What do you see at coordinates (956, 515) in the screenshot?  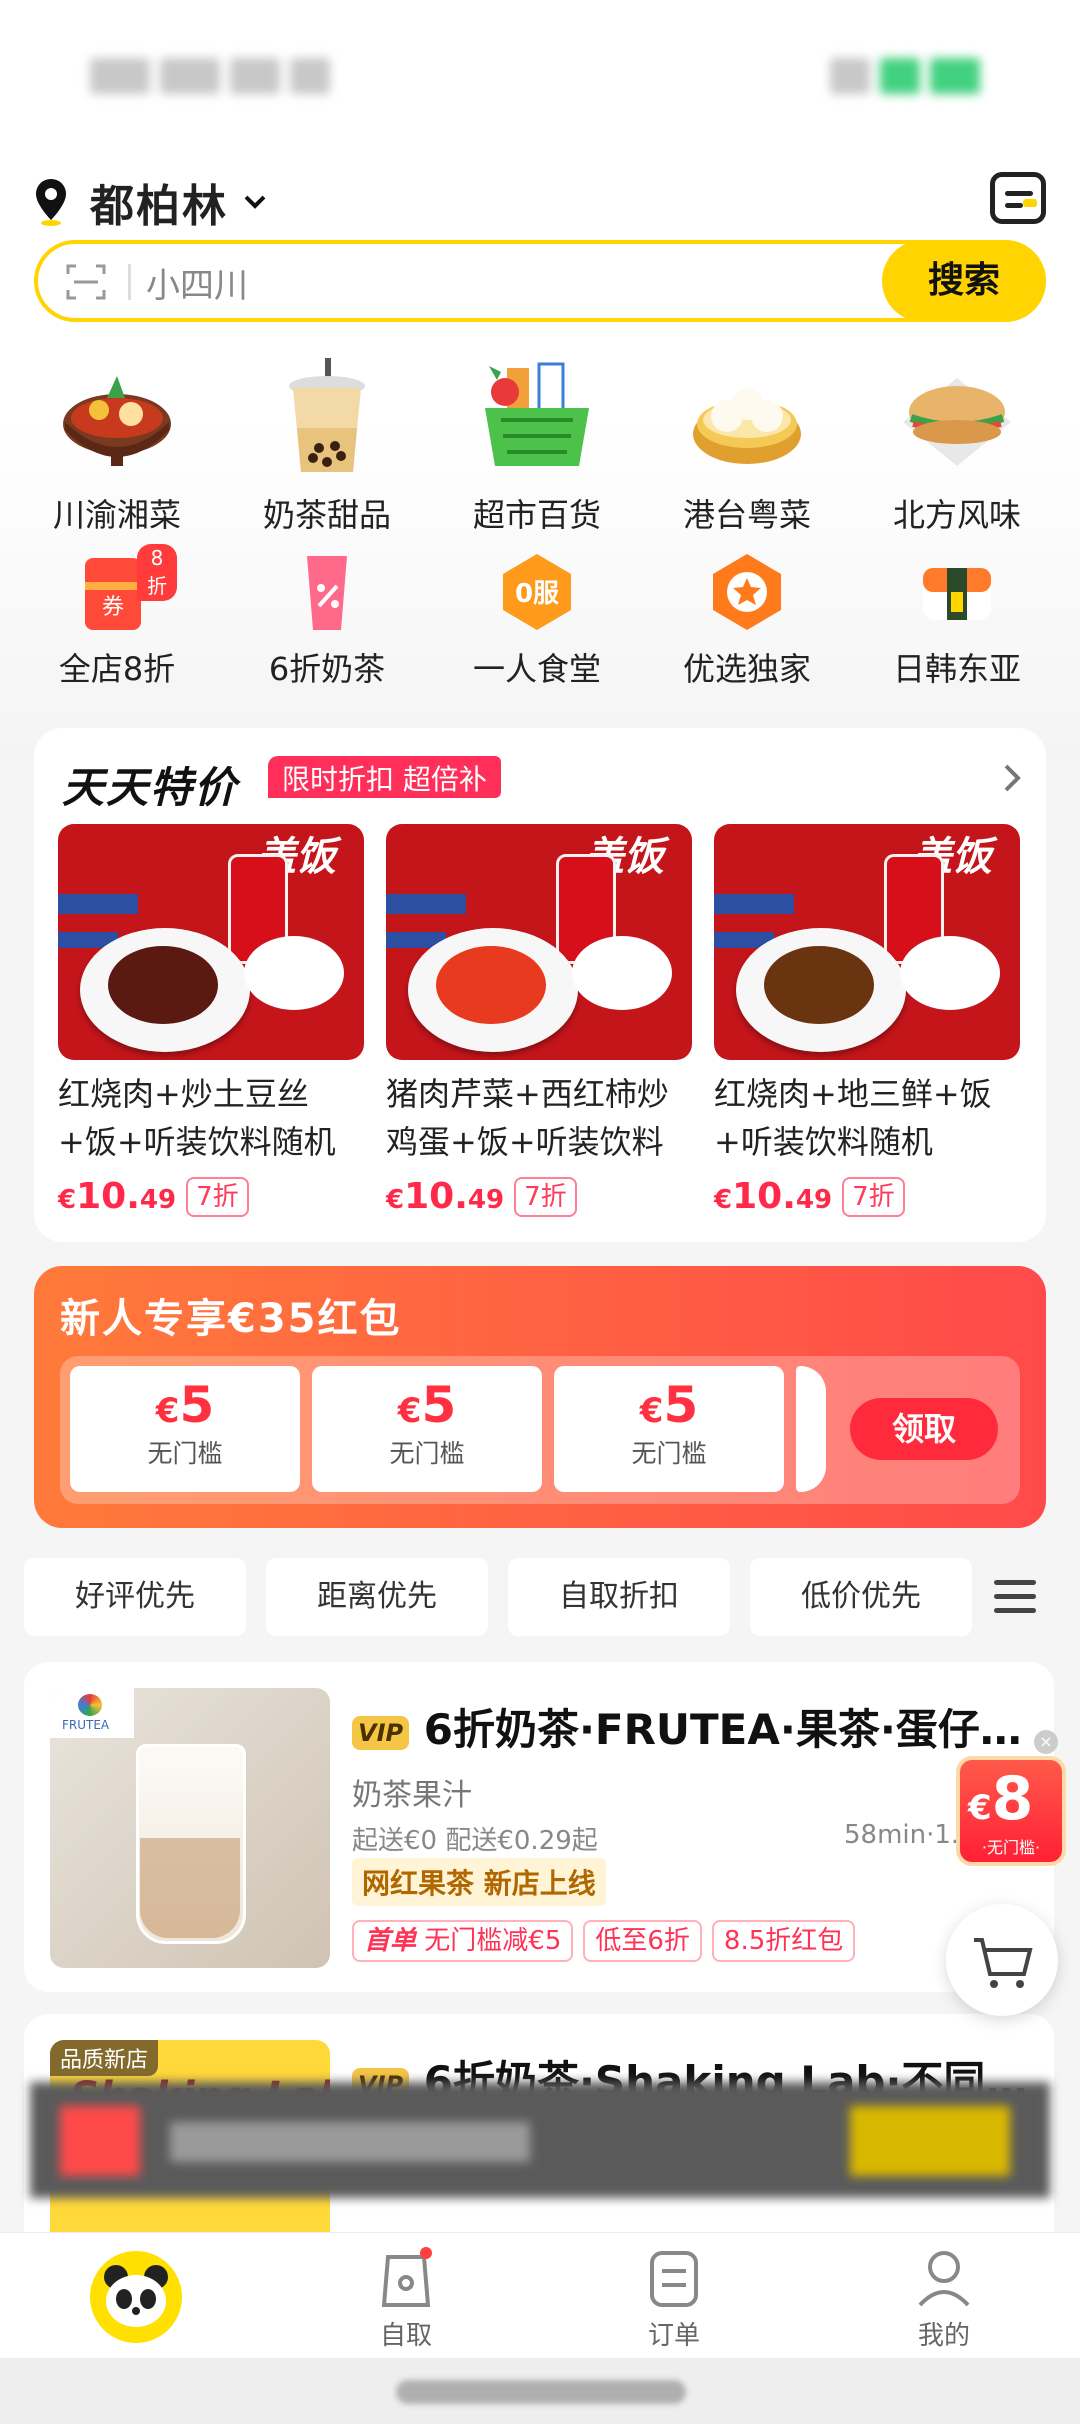 I see `category-label: 北方风味` at bounding box center [956, 515].